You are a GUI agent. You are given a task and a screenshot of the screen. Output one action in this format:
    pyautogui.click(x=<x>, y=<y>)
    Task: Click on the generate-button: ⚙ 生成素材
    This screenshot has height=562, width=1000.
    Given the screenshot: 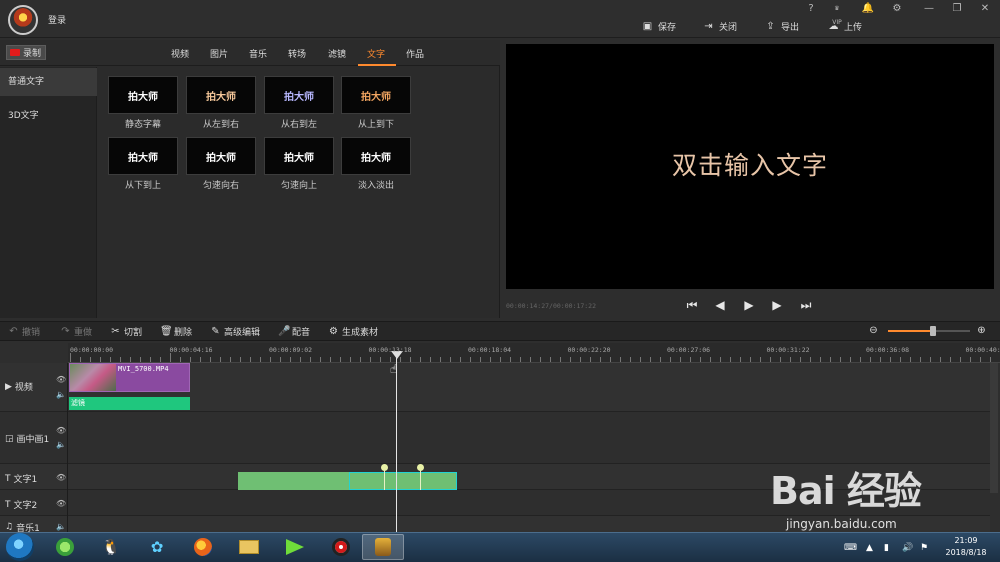 What is the action you would take?
    pyautogui.click(x=353, y=331)
    